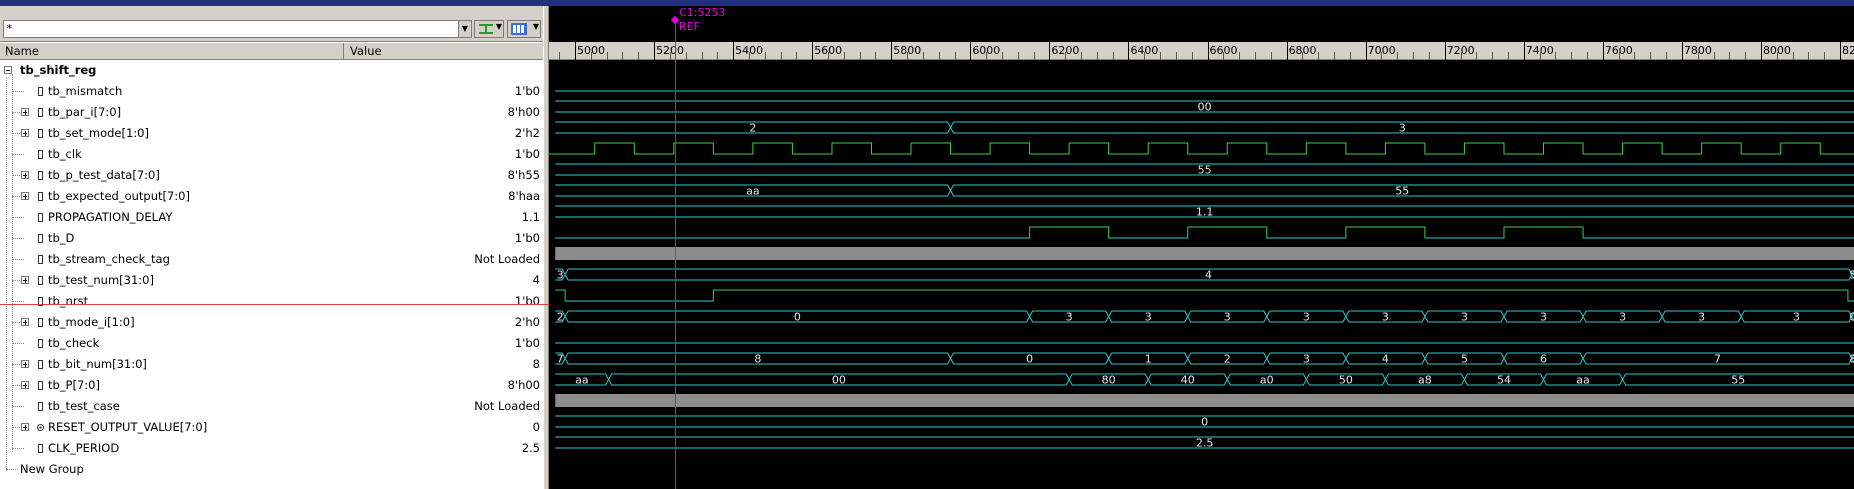 Image resolution: width=1854 pixels, height=489 pixels. What do you see at coordinates (524, 29) in the screenshot?
I see `view-options-button: ▼` at bounding box center [524, 29].